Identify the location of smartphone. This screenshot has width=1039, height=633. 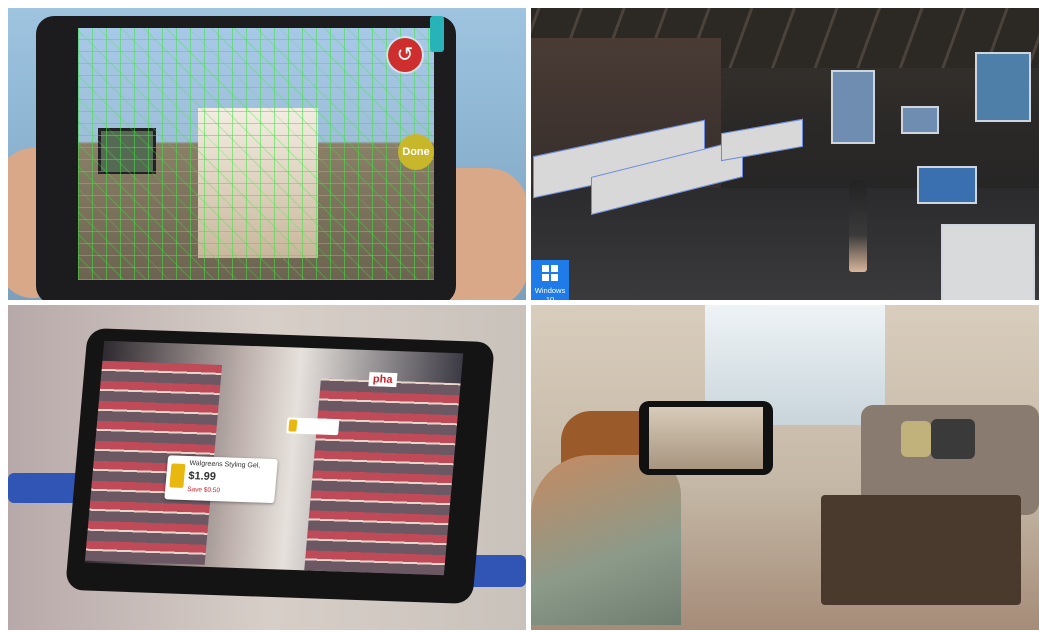
(706, 438).